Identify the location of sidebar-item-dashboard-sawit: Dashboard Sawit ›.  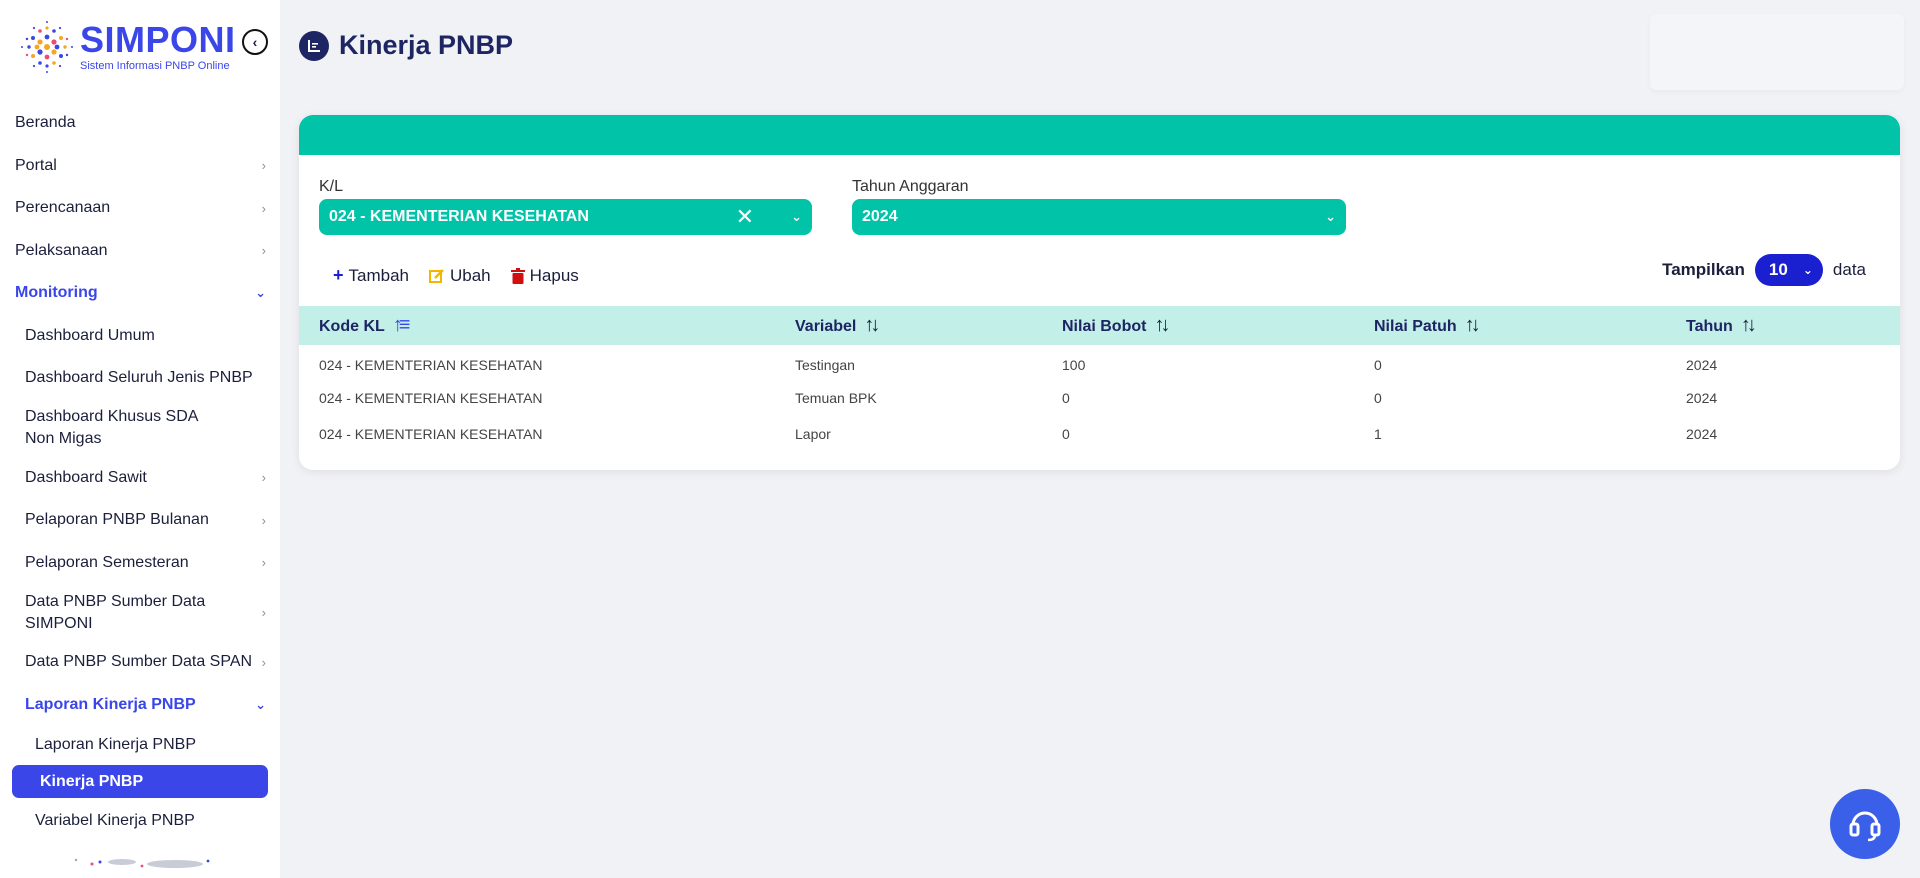
(140, 478).